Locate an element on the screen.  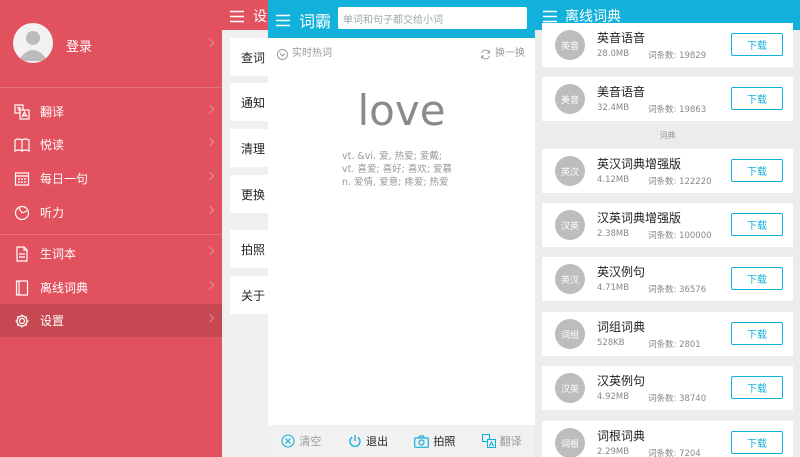
listening-icon is located at coordinates (22, 213).